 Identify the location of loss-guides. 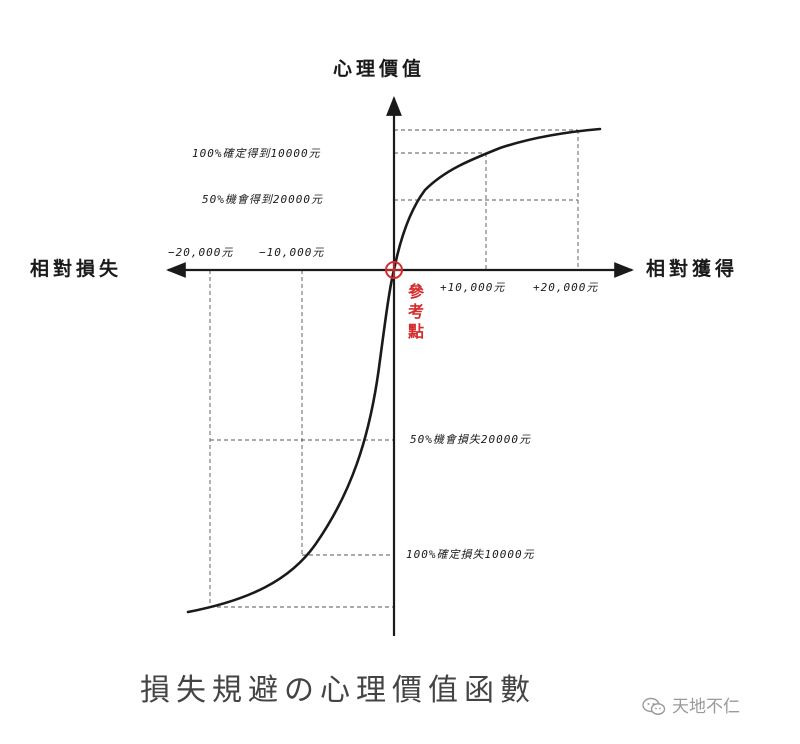
(301, 439).